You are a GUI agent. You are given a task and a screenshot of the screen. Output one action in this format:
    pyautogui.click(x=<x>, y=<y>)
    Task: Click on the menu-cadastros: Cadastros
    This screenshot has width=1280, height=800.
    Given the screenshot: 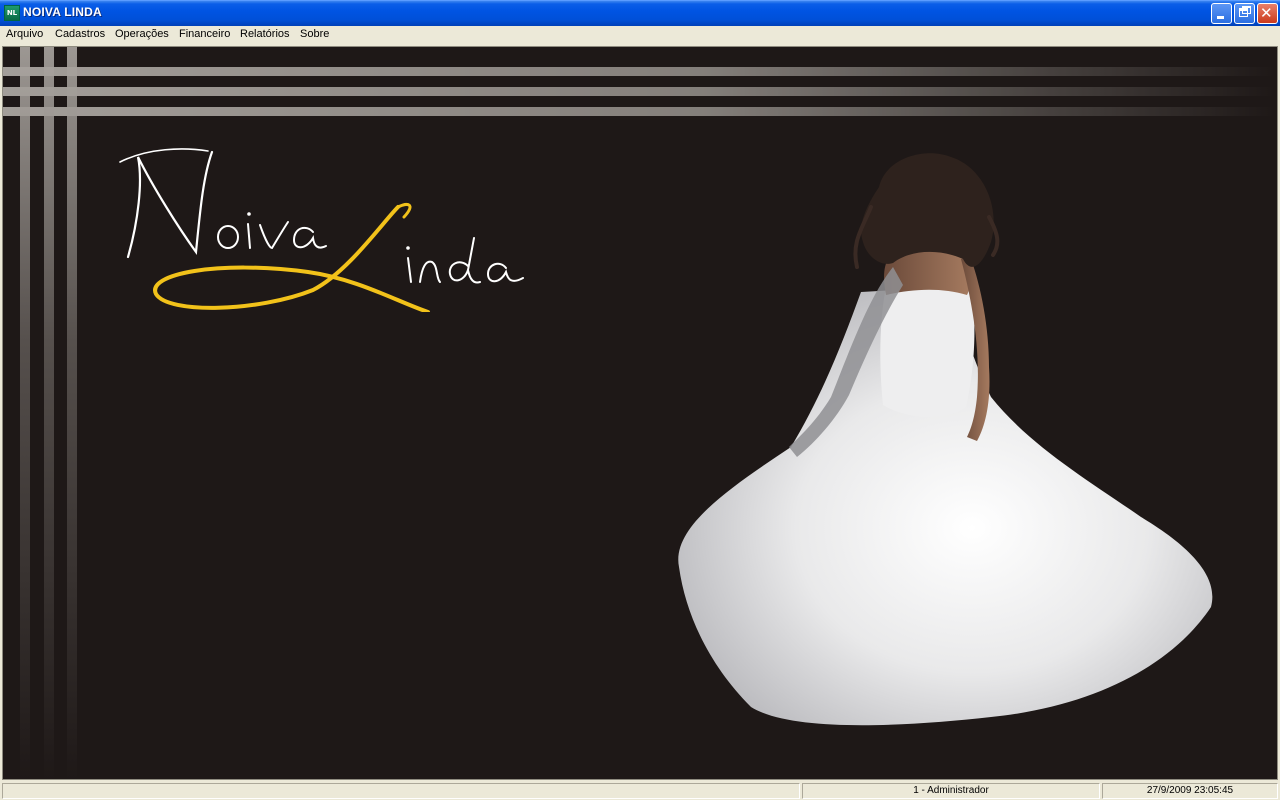 What is the action you would take?
    pyautogui.click(x=80, y=34)
    